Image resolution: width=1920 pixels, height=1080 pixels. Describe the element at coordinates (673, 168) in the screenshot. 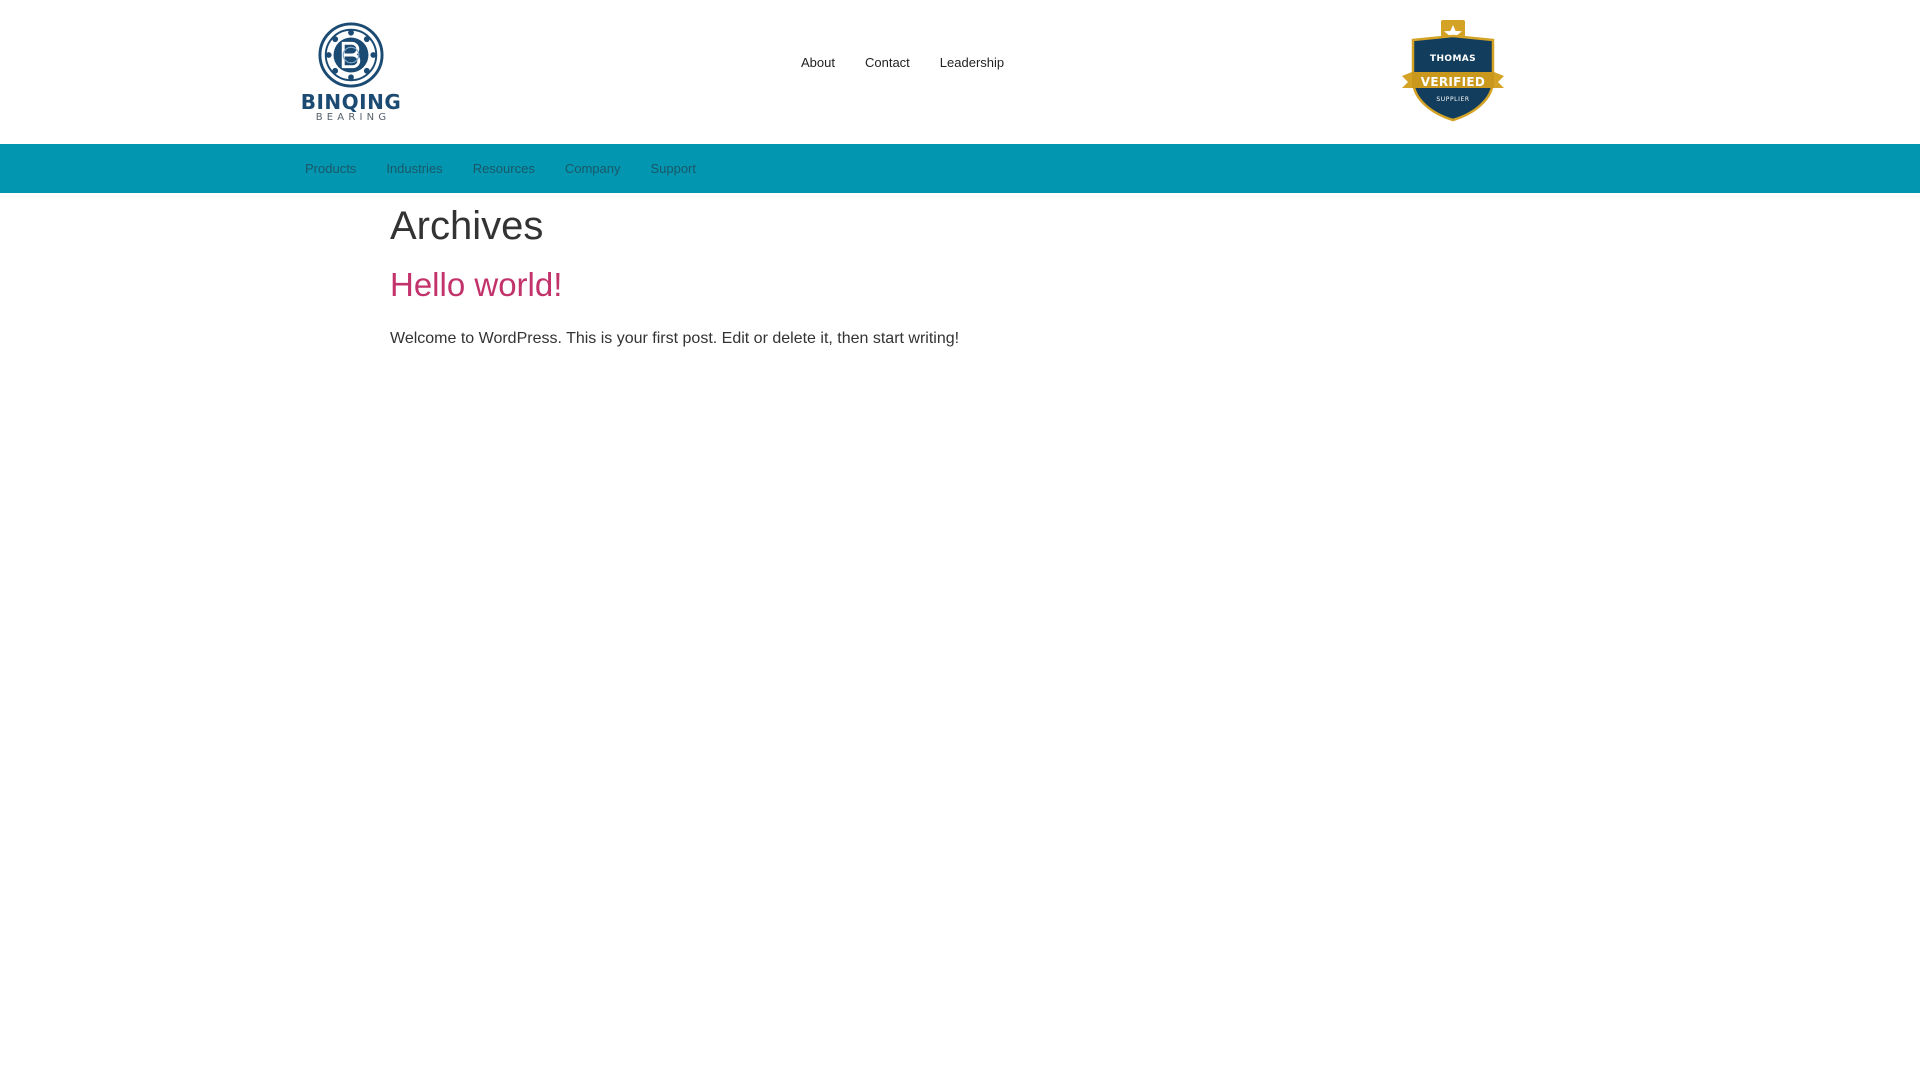

I see `main-nav-support: Support` at that location.